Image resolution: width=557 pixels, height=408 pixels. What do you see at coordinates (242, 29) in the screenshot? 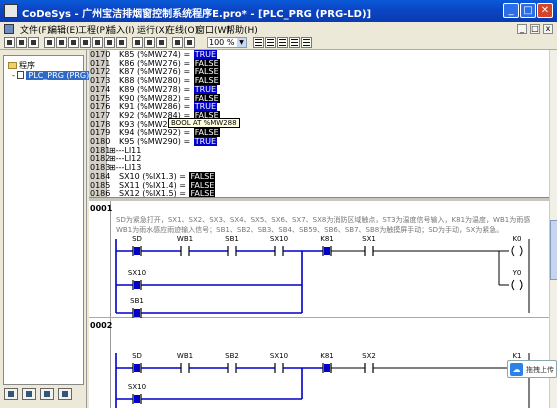
I see `menu-help: 帮助(H)` at bounding box center [242, 29].